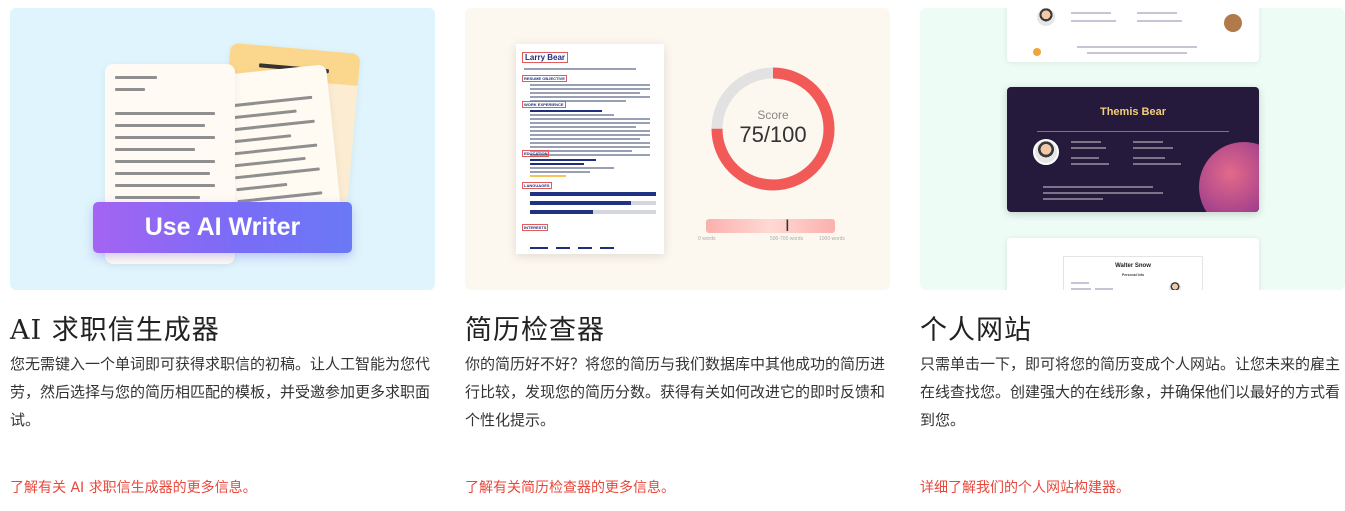 This screenshot has height=511, width=1345. I want to click on website-name: Themis Bear, so click(1133, 112).